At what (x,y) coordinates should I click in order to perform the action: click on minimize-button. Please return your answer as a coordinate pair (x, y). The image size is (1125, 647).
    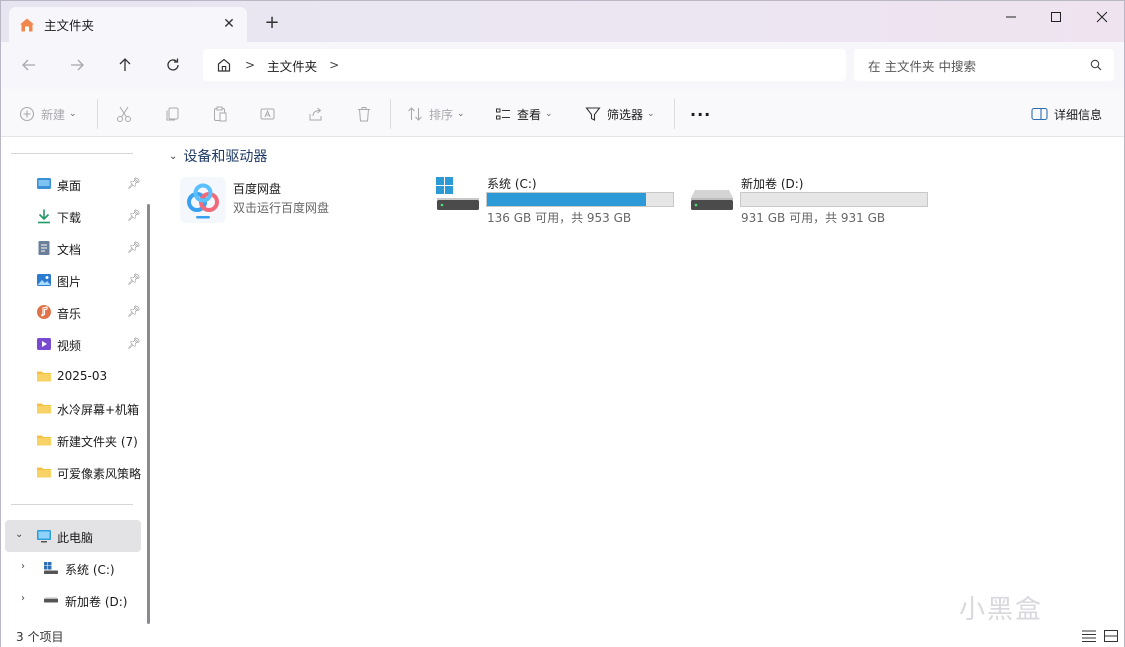
    Looking at the image, I should click on (1011, 17).